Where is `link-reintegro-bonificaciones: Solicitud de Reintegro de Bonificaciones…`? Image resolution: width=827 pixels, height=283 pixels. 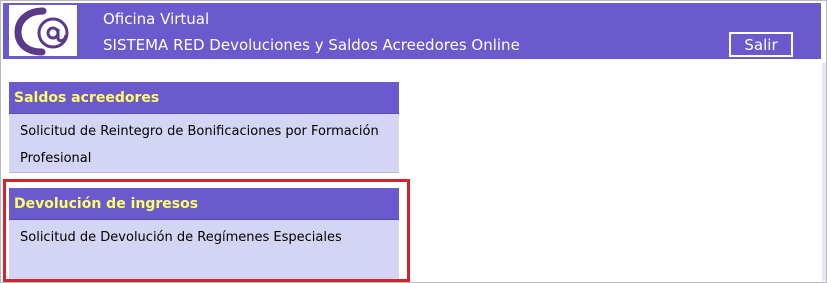 link-reintegro-bonificaciones: Solicitud de Reintegro de Bonificaciones… is located at coordinates (199, 145).